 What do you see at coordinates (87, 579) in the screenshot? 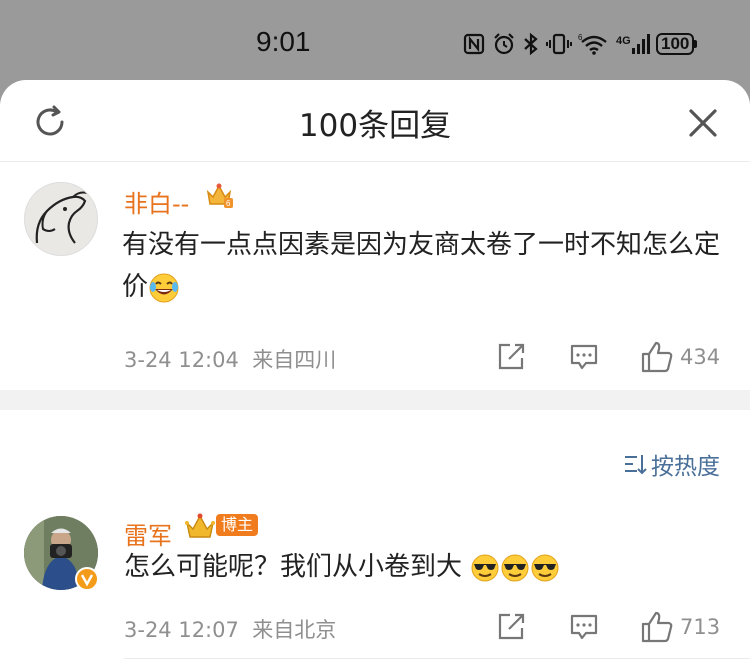
I see `verified-badge-icon` at bounding box center [87, 579].